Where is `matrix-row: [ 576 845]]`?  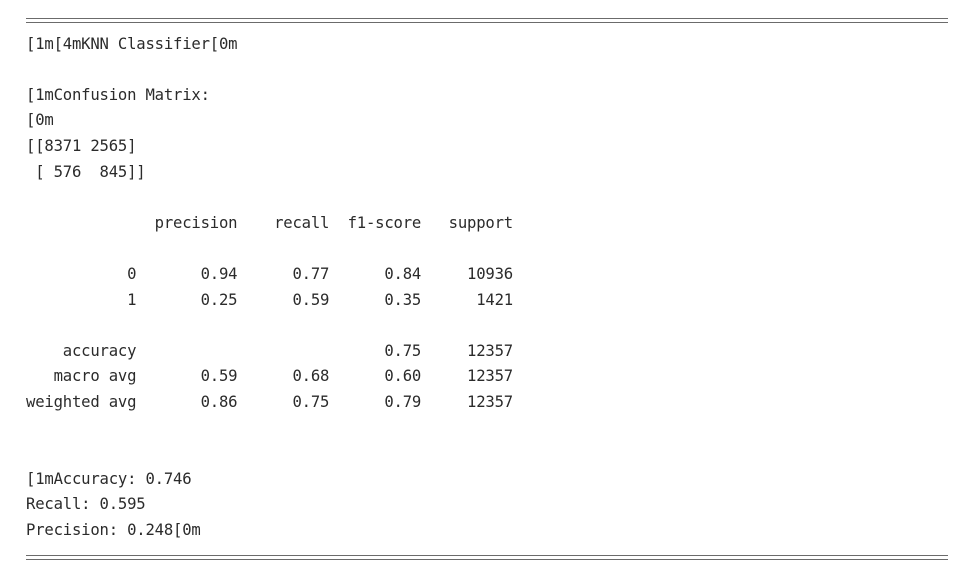
matrix-row: [ 576 845]] is located at coordinates (86, 171).